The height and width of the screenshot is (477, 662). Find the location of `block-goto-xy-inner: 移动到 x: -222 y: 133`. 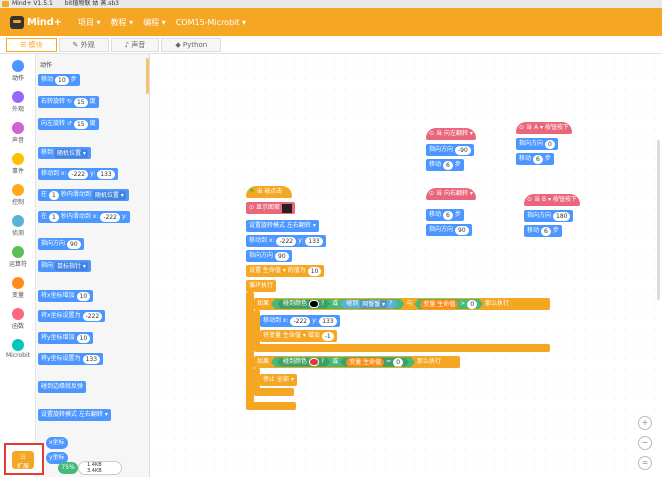

block-goto-xy-inner: 移动到 x: -222 y: 133 is located at coordinates (300, 321).